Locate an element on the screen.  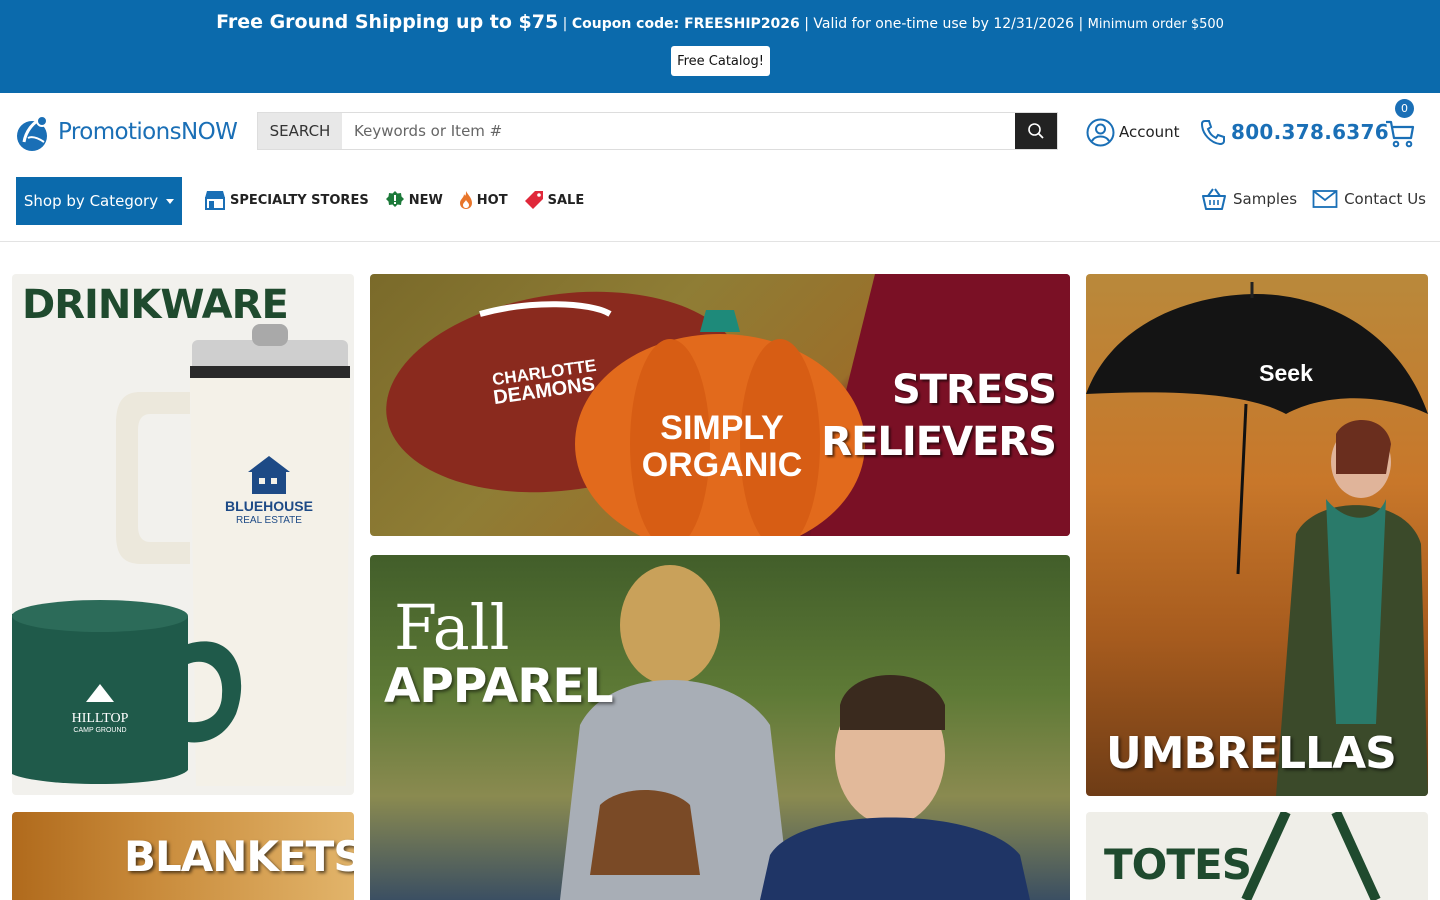
promo-headline: Free Ground Shipping up to $75 is located at coordinates (387, 22).